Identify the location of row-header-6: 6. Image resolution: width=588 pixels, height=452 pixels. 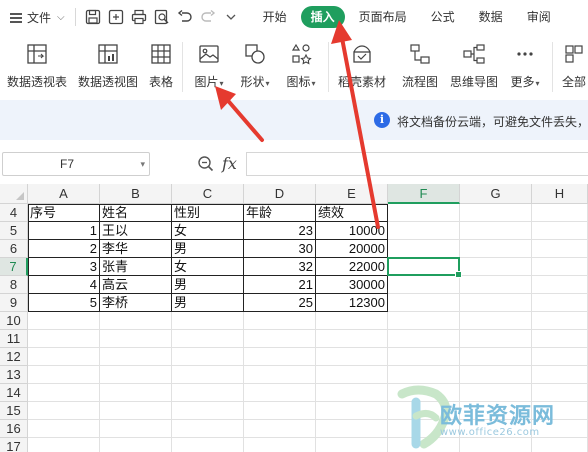
(14, 249).